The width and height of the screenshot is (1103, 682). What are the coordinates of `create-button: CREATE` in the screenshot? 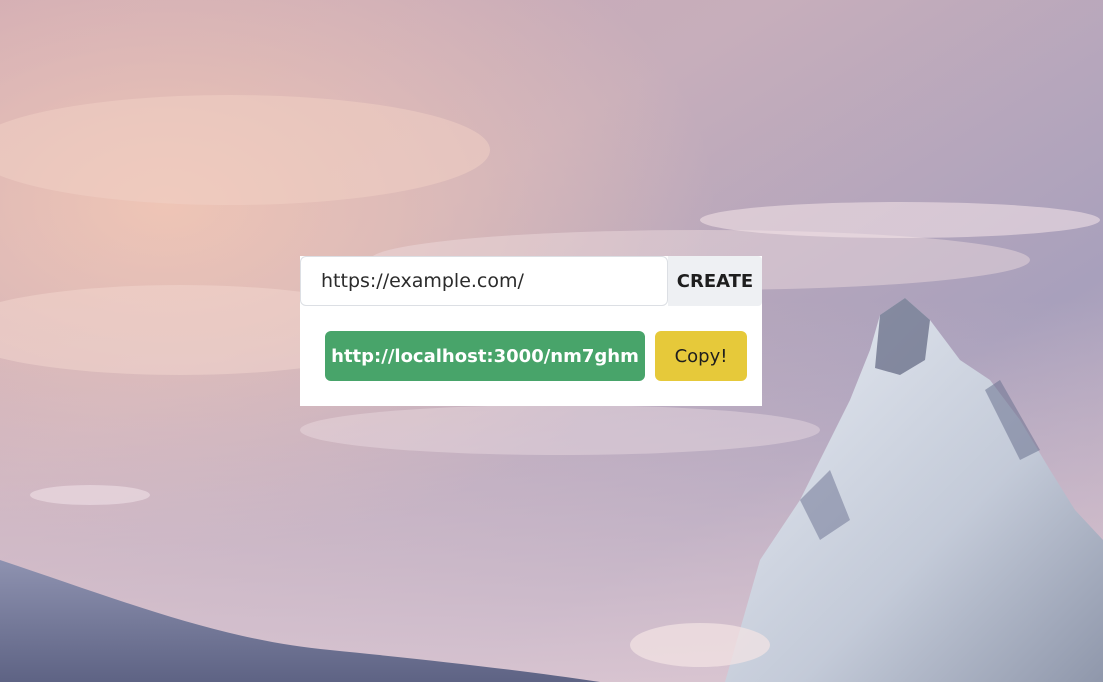 It's located at (715, 281).